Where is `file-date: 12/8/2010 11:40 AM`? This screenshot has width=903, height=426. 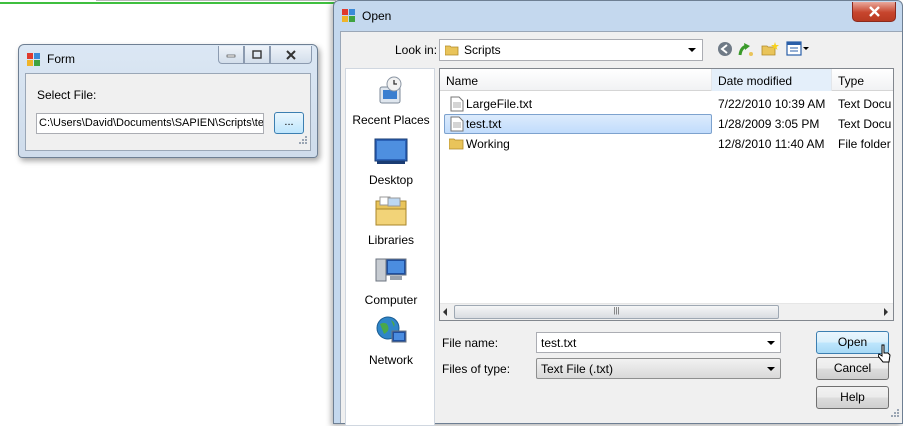
file-date: 12/8/2010 11:40 AM is located at coordinates (771, 144).